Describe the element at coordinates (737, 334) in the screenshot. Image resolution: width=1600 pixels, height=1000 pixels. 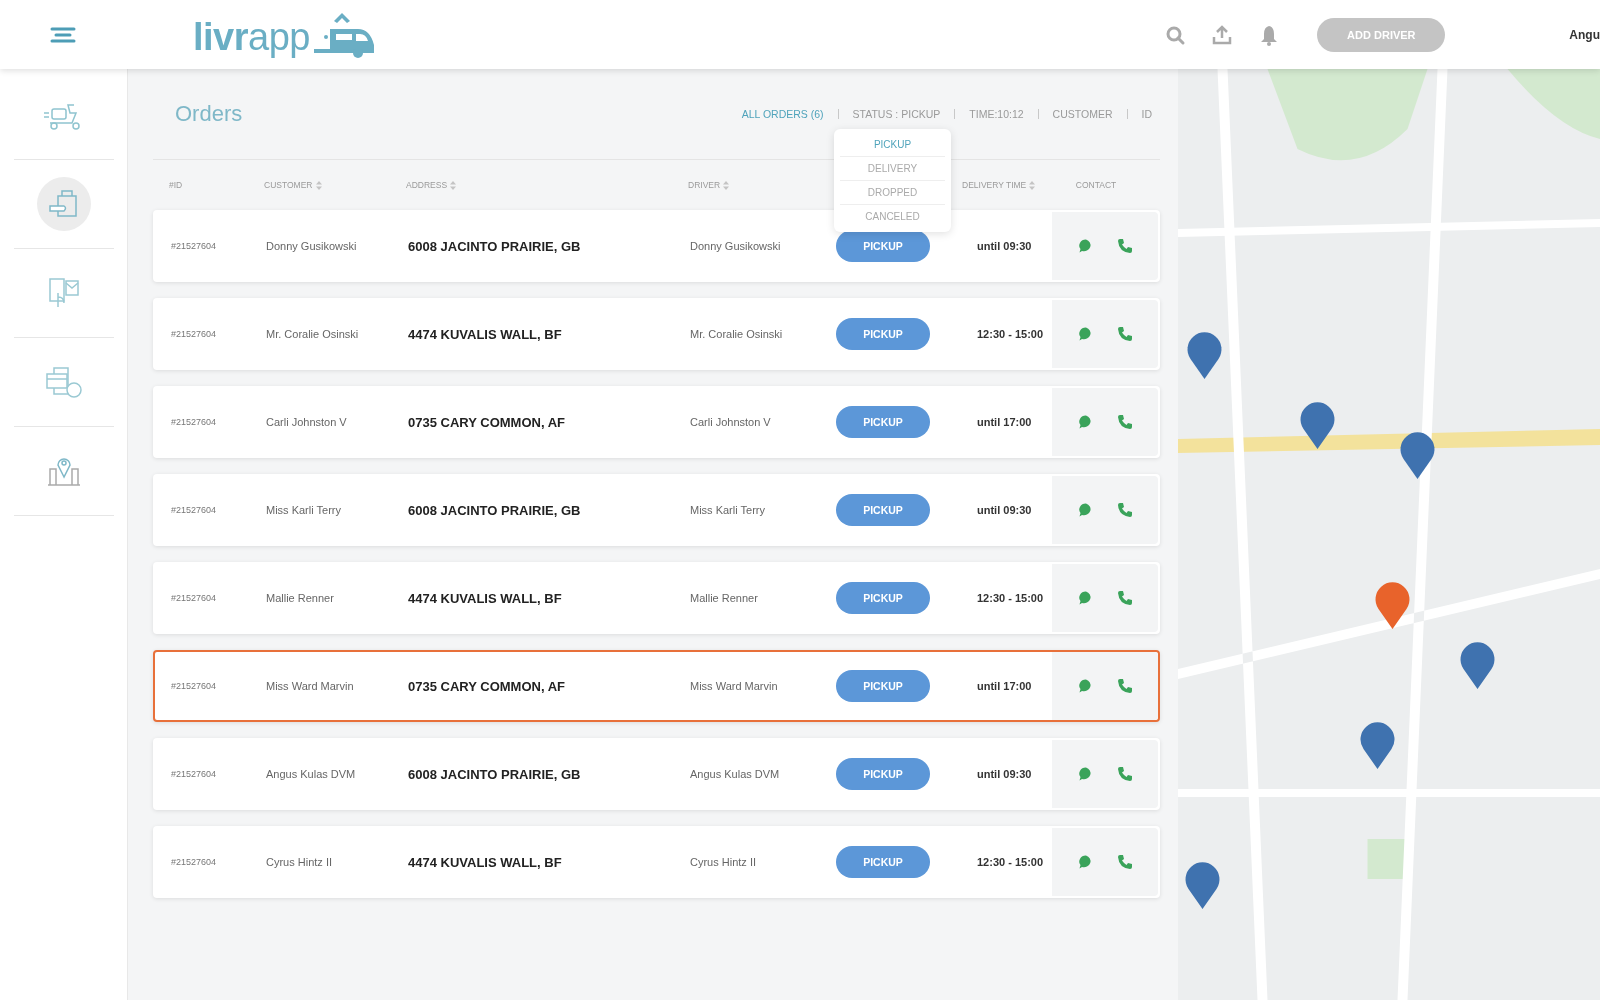
I see `driver-name: Mr. Coralie Osinski` at that location.